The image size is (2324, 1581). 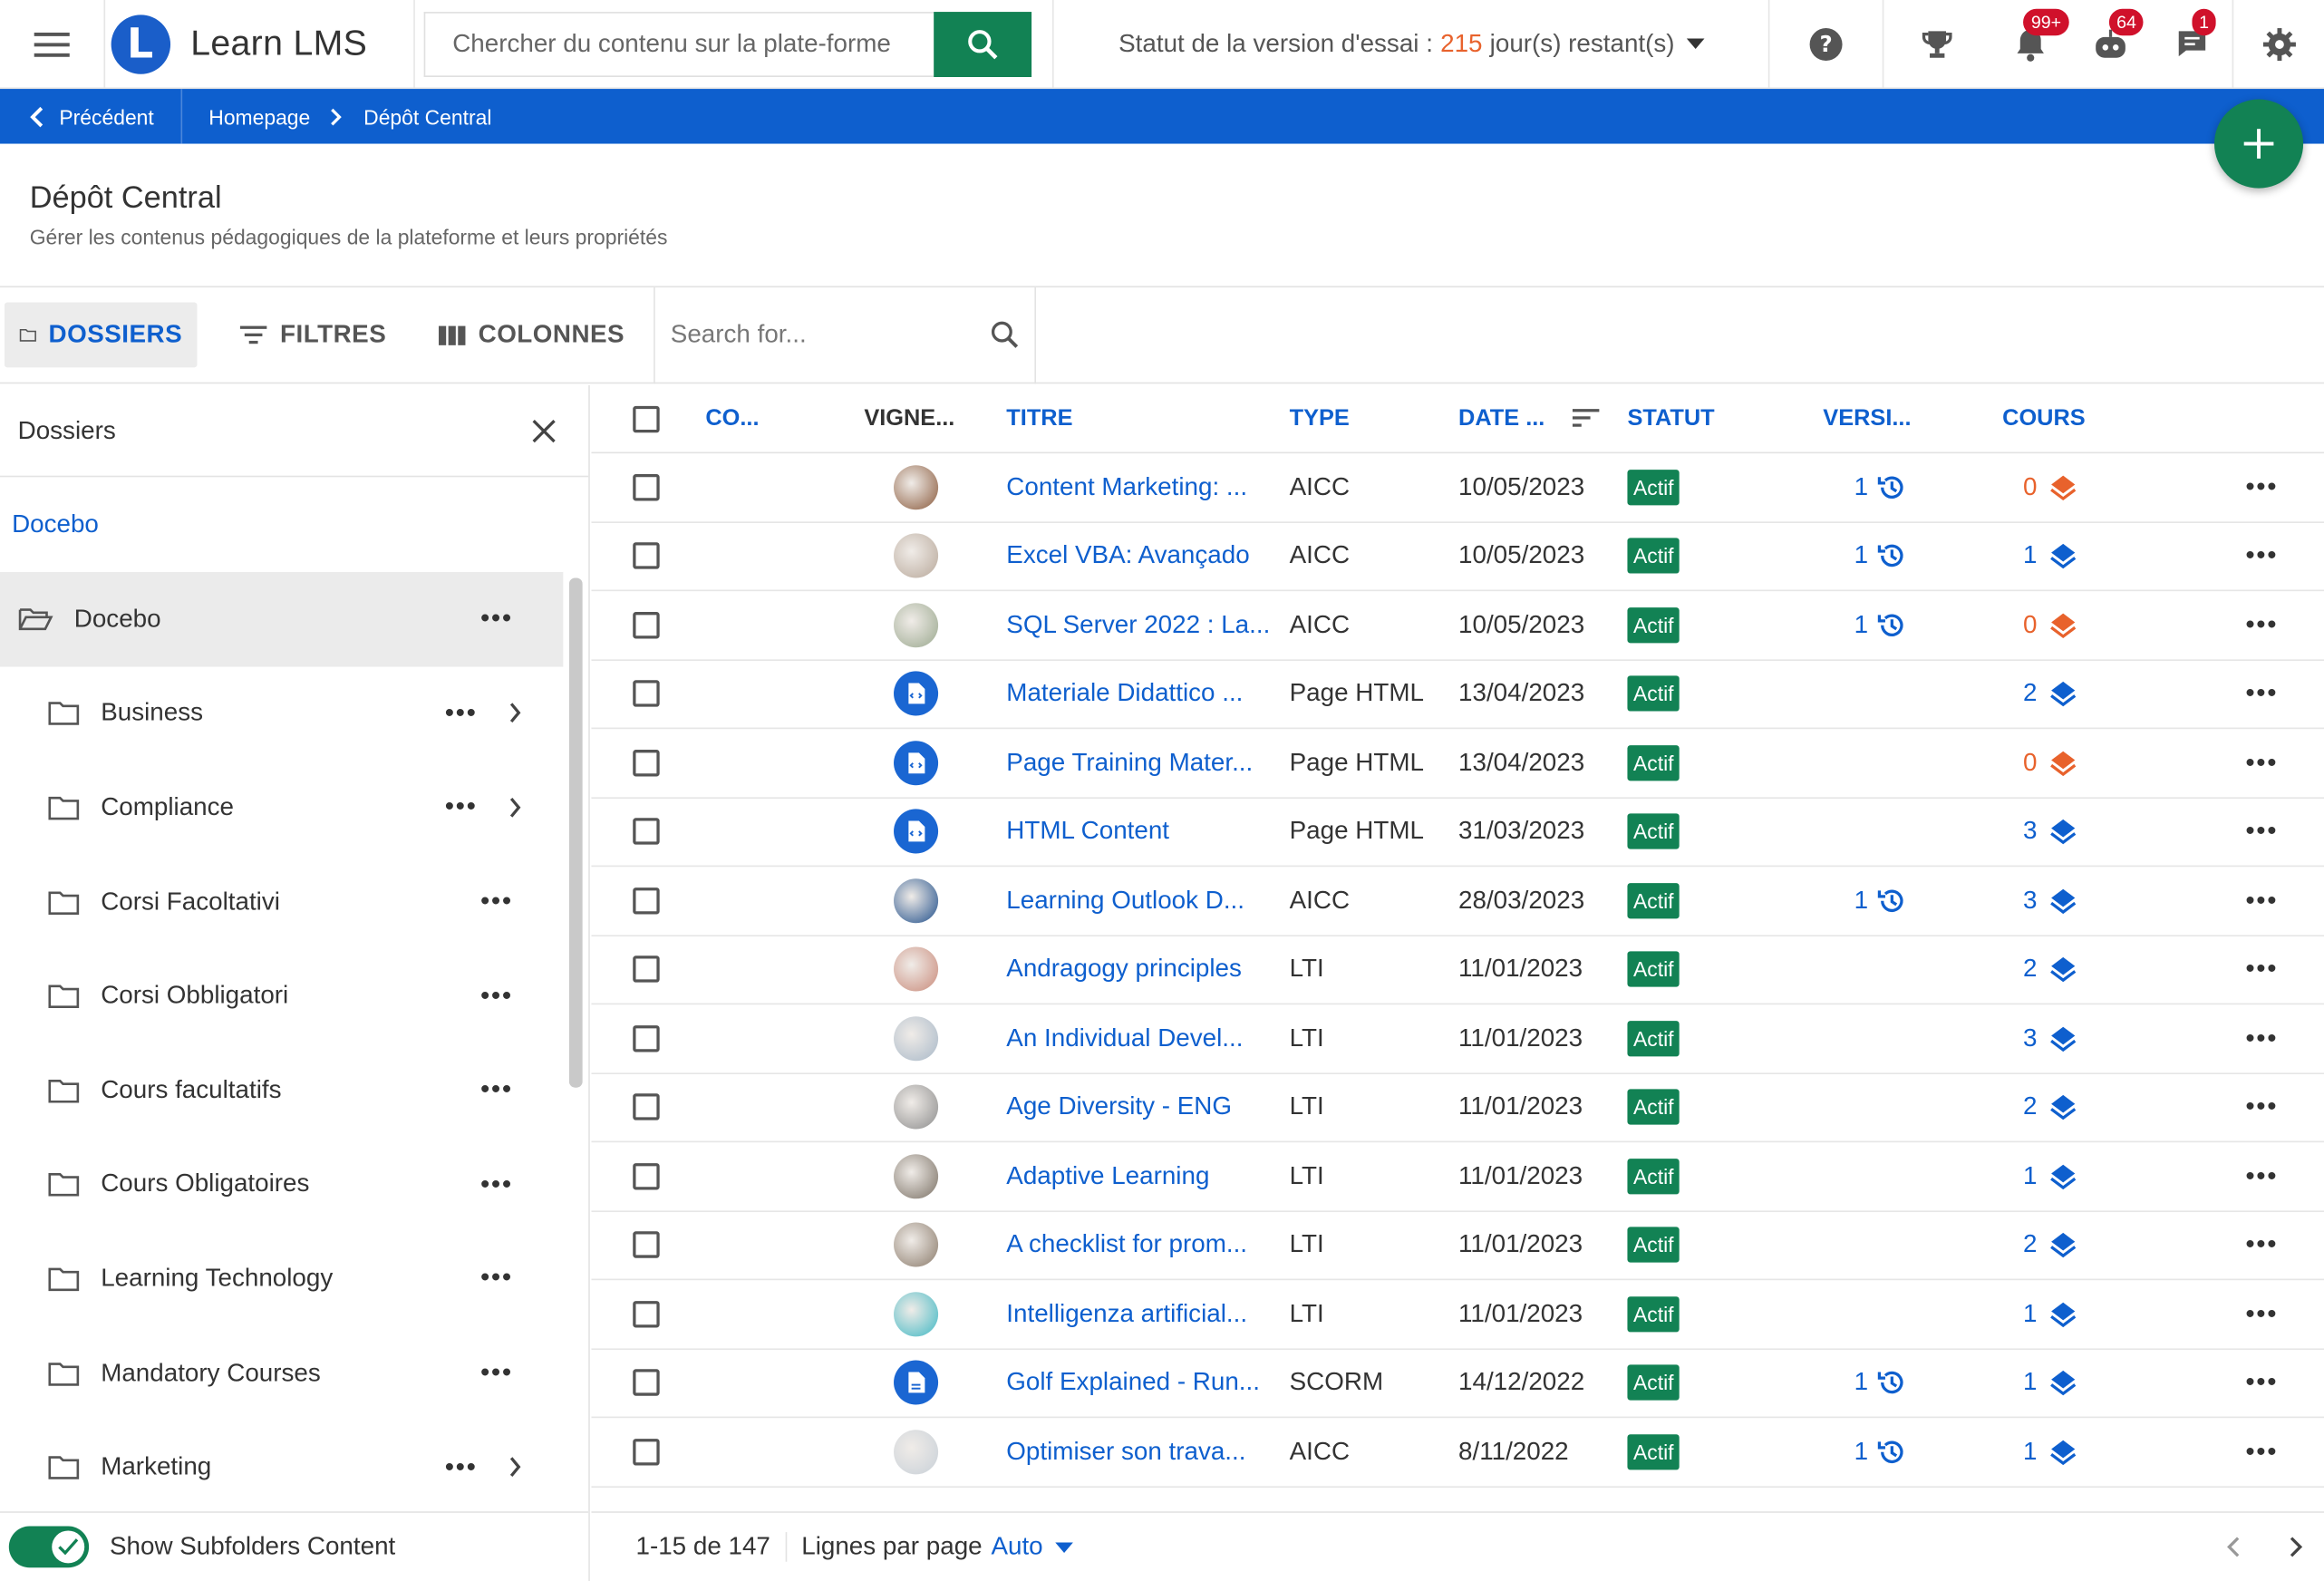 I want to click on courses-link: 3, so click(x=2050, y=901).